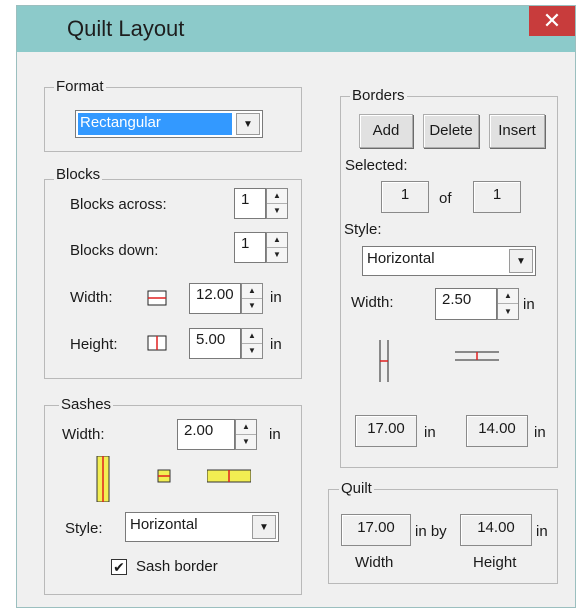  What do you see at coordinates (164, 476) in the screenshot?
I see `sash-crossing-icon` at bounding box center [164, 476].